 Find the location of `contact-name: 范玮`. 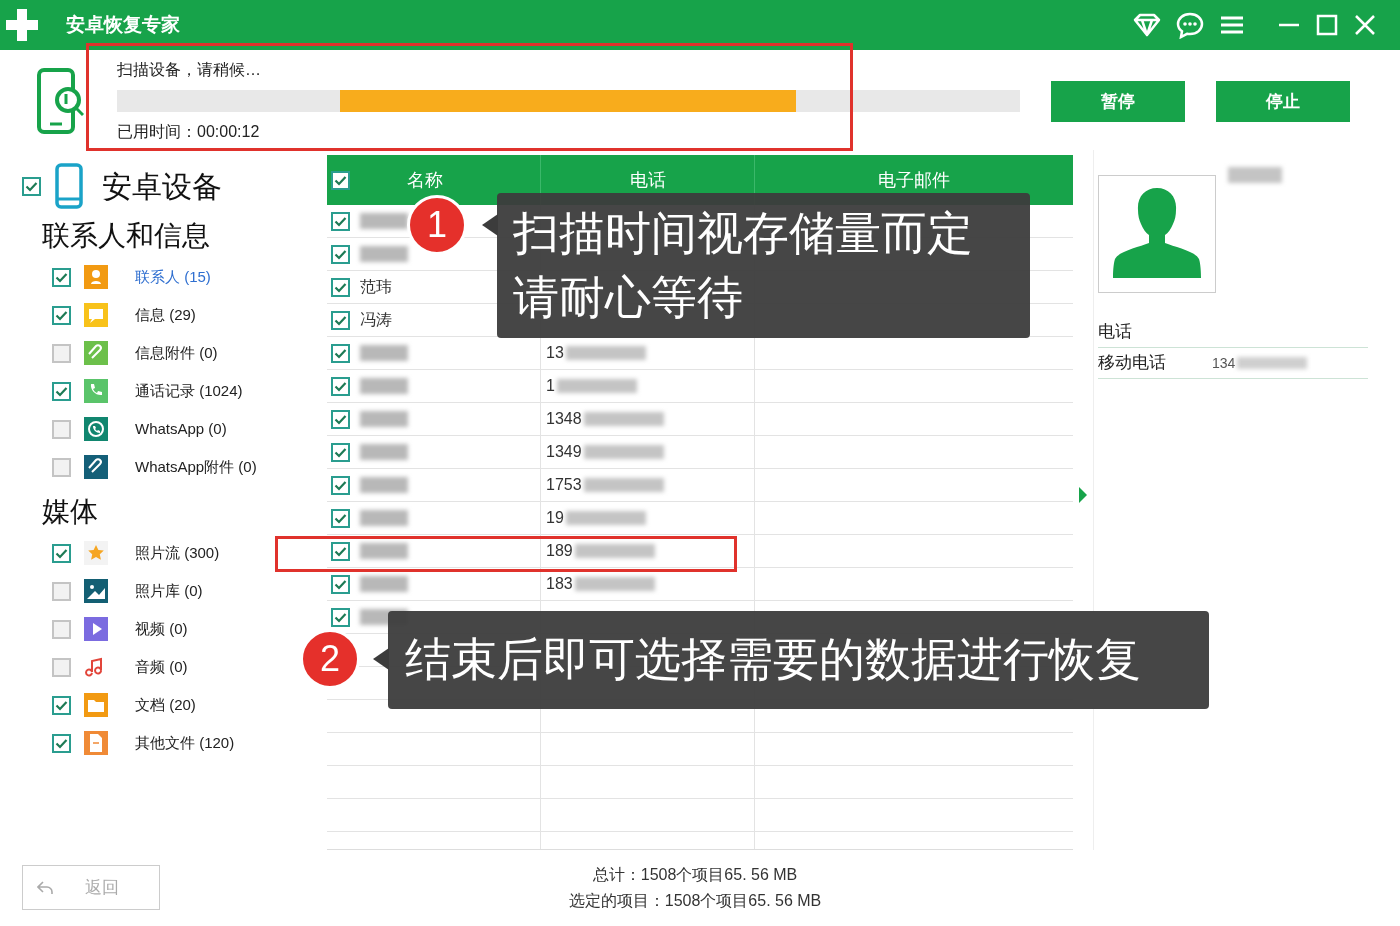

contact-name: 范玮 is located at coordinates (376, 287).